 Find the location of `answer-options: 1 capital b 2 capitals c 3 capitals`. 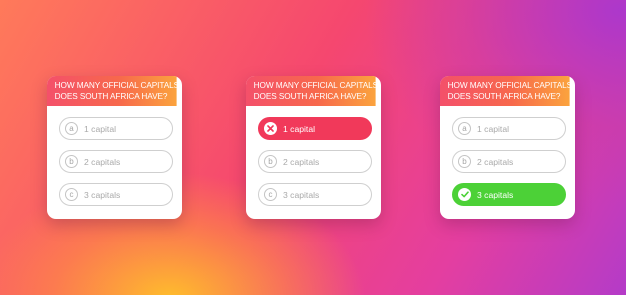

answer-options: 1 capital b 2 capitals c 3 capitals is located at coordinates (315, 166).